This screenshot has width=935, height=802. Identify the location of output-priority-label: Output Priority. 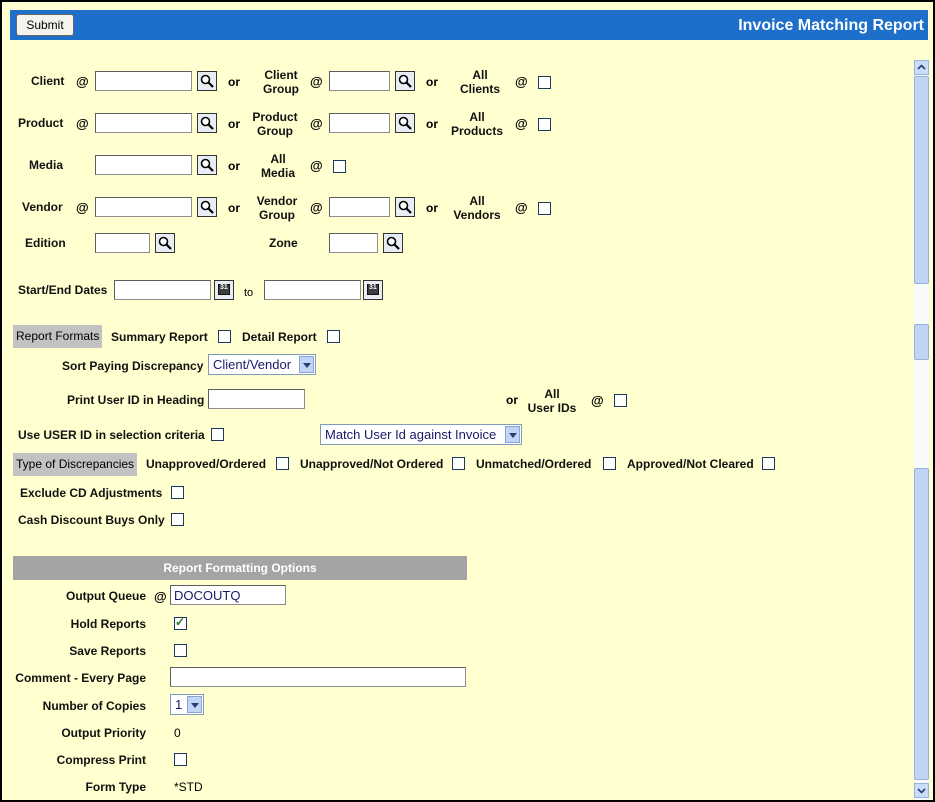
(103, 733).